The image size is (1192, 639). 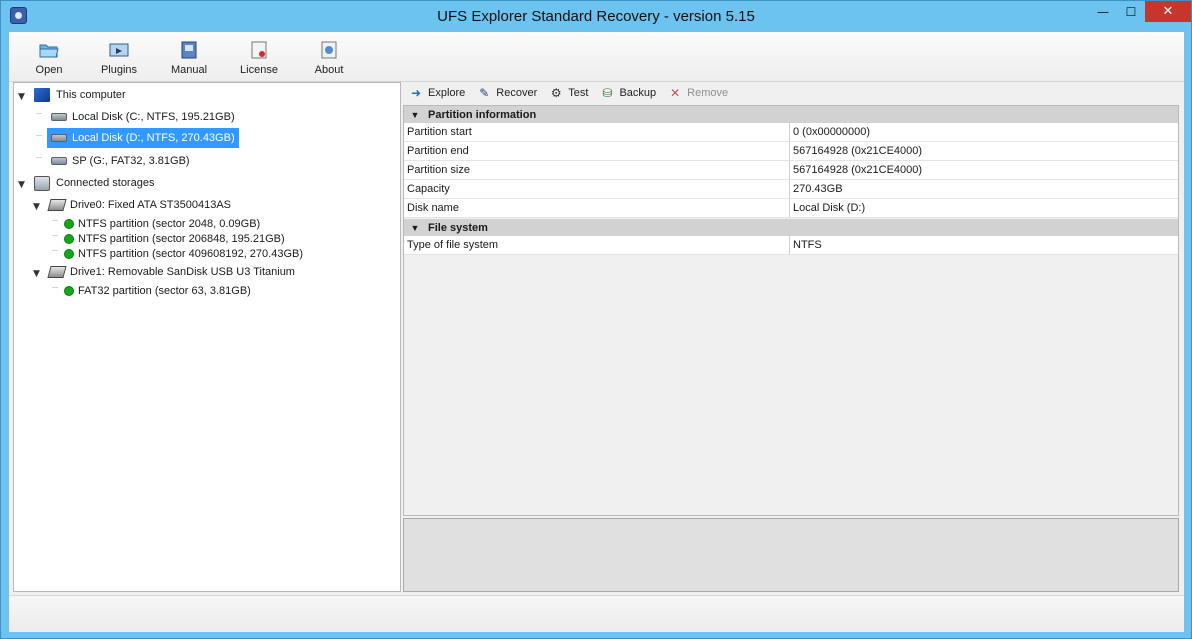 What do you see at coordinates (49, 70) in the screenshot?
I see `open-label: Open` at bounding box center [49, 70].